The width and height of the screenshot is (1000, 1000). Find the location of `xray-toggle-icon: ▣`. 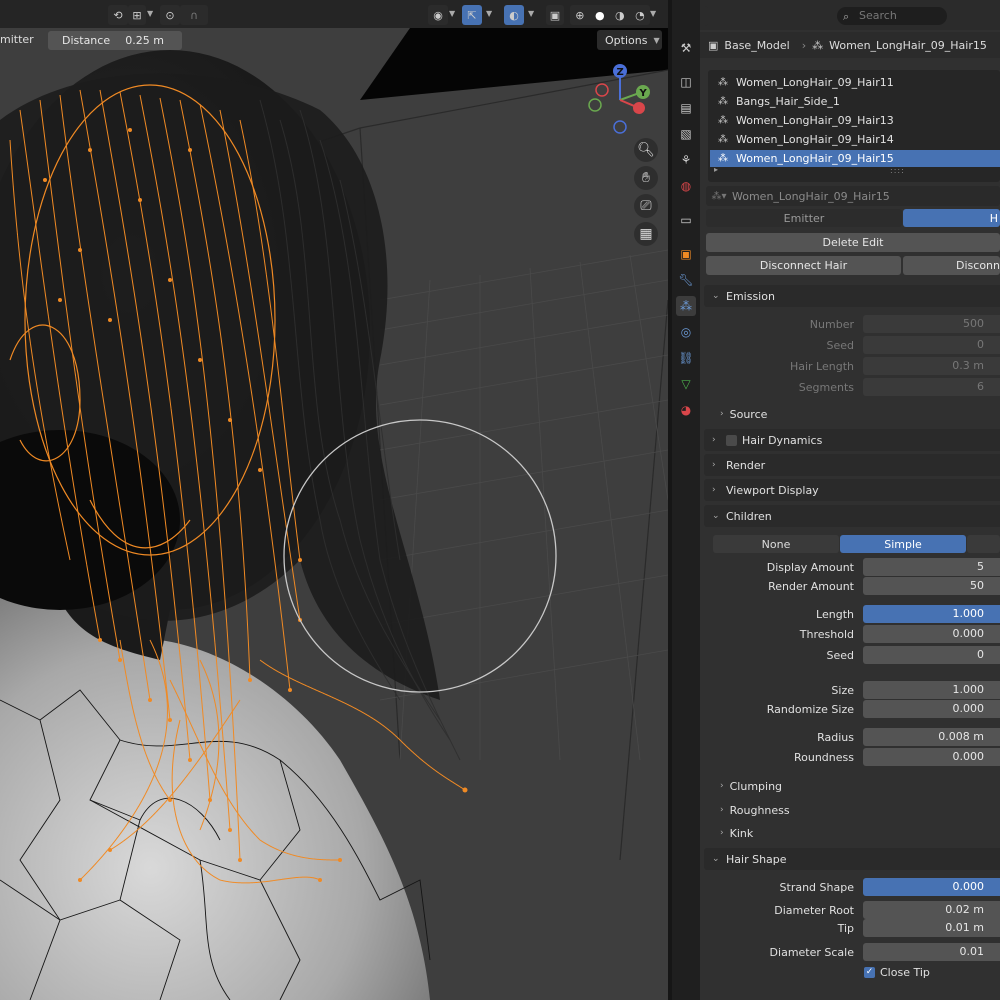

xray-toggle-icon: ▣ is located at coordinates (555, 15).